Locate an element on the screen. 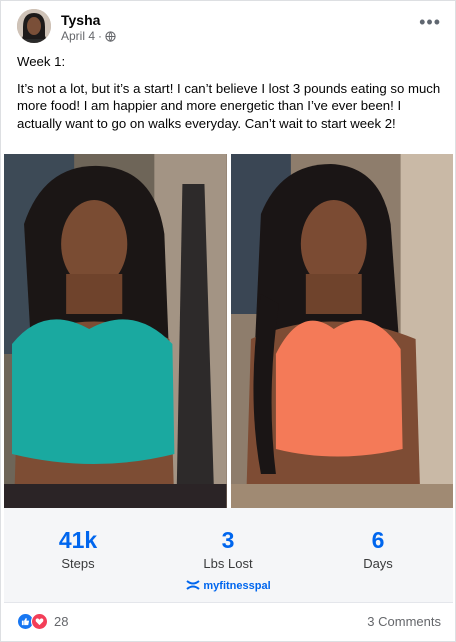 The height and width of the screenshot is (642, 456). globe-icon is located at coordinates (110, 36).